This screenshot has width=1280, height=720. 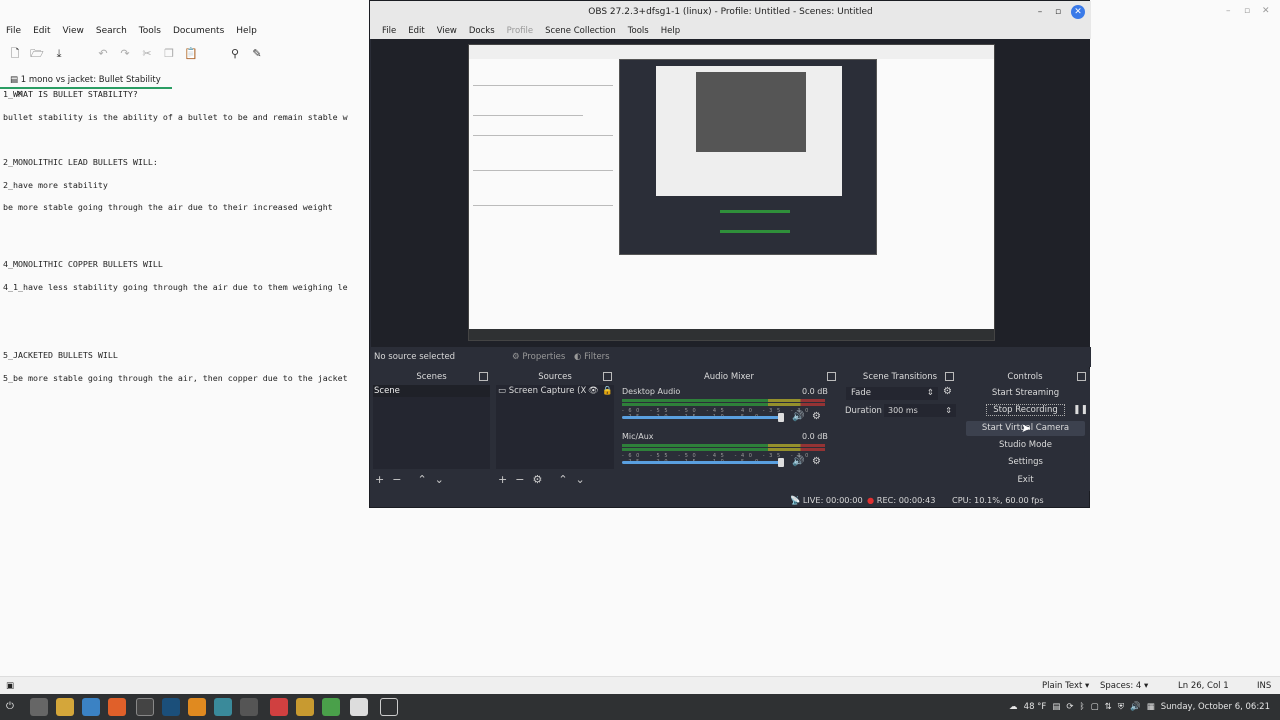 I want to click on clipboard-icon: ▢, so click(x=1095, y=707).